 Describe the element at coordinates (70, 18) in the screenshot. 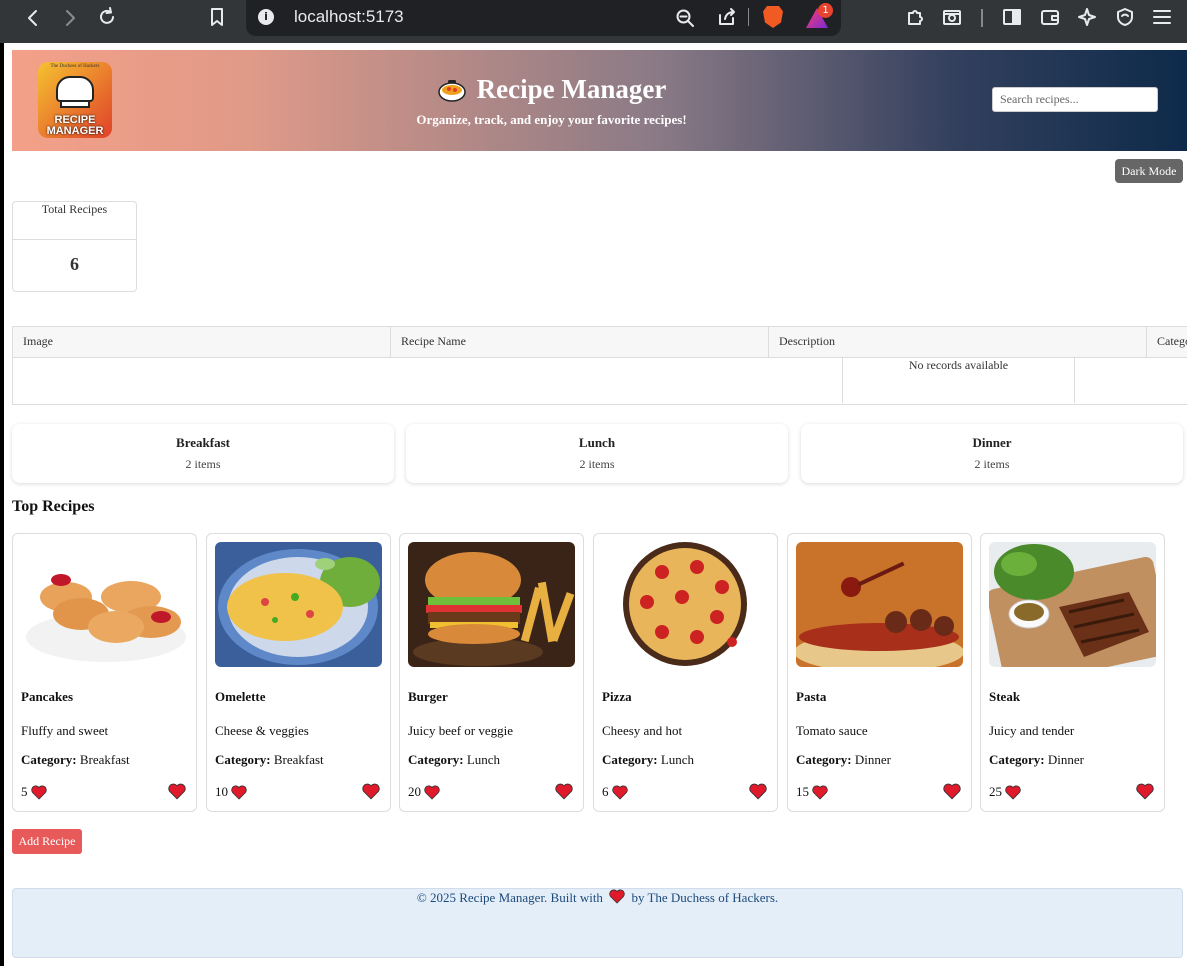

I see `forward-icon` at that location.